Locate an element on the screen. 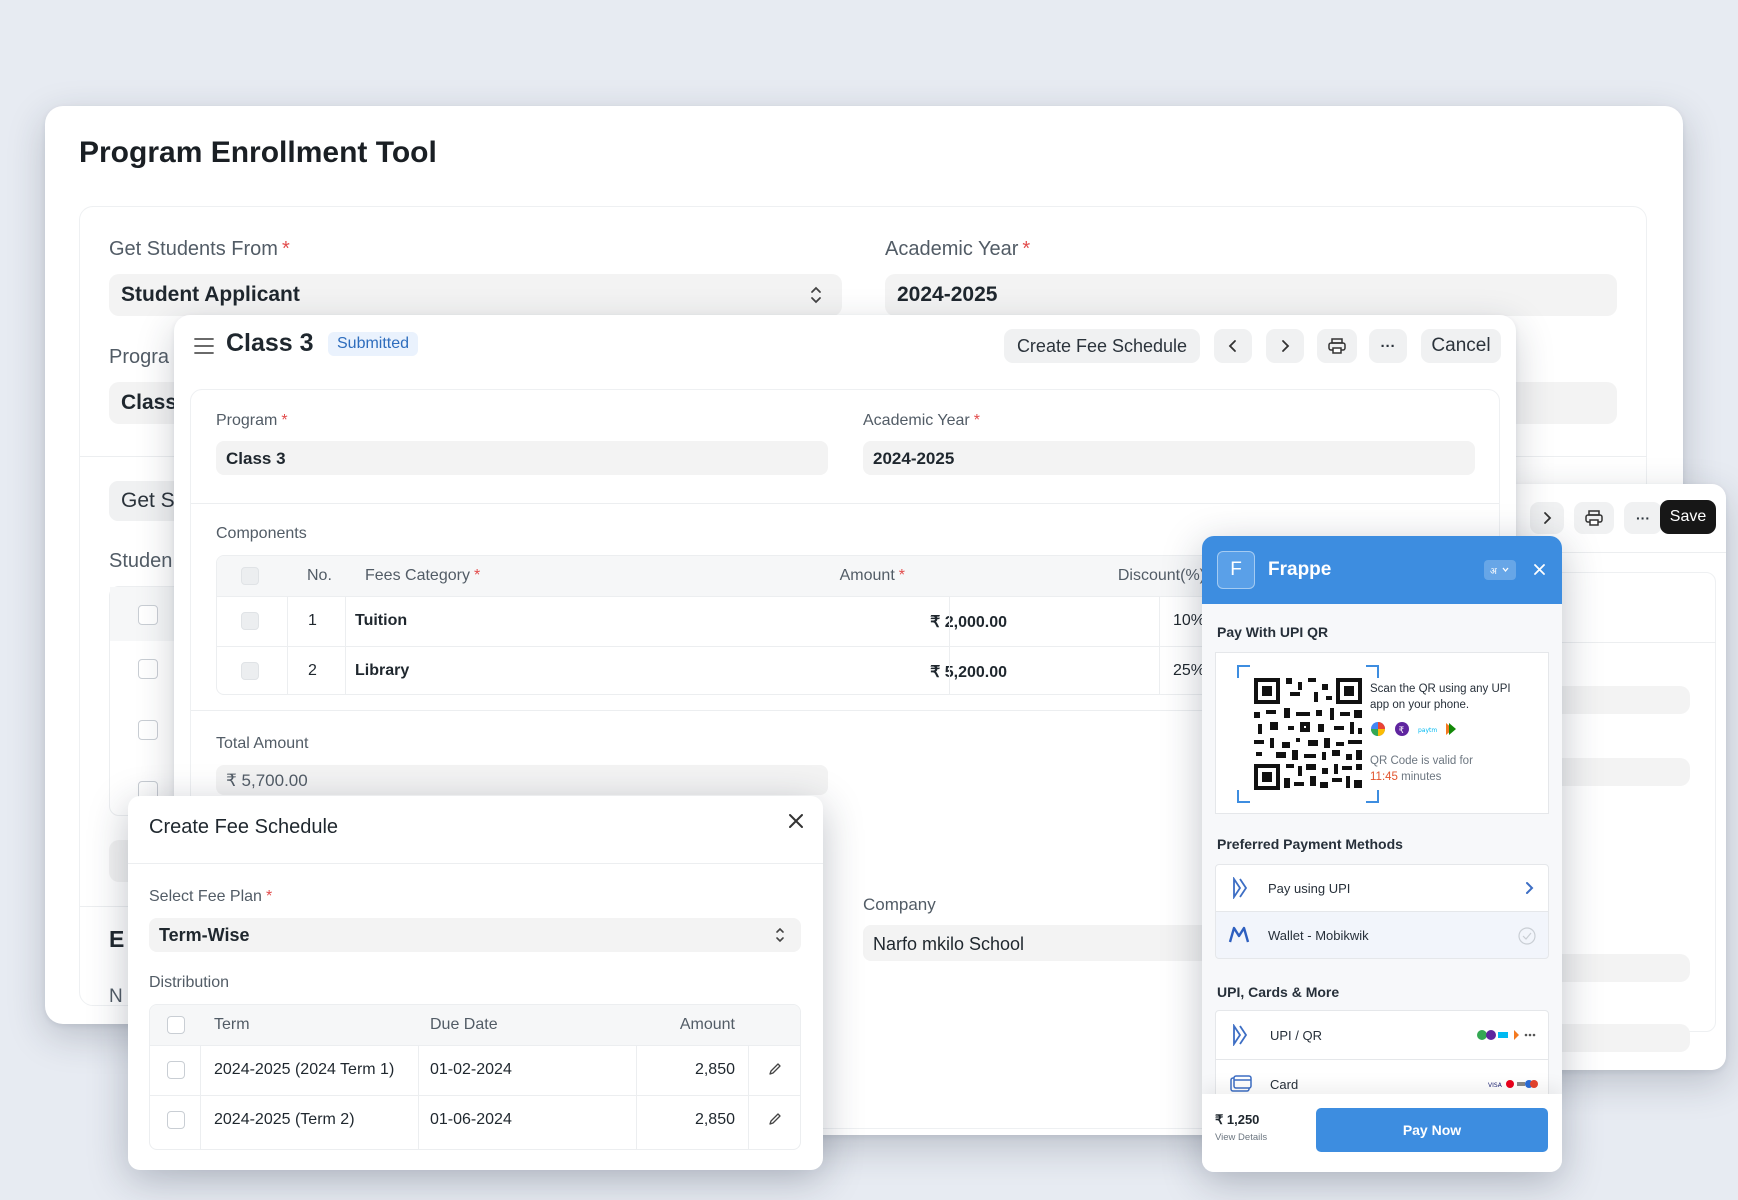 This screenshot has width=1738, height=1200. row-term: 2024-2025 (Term 2) is located at coordinates (284, 1119).